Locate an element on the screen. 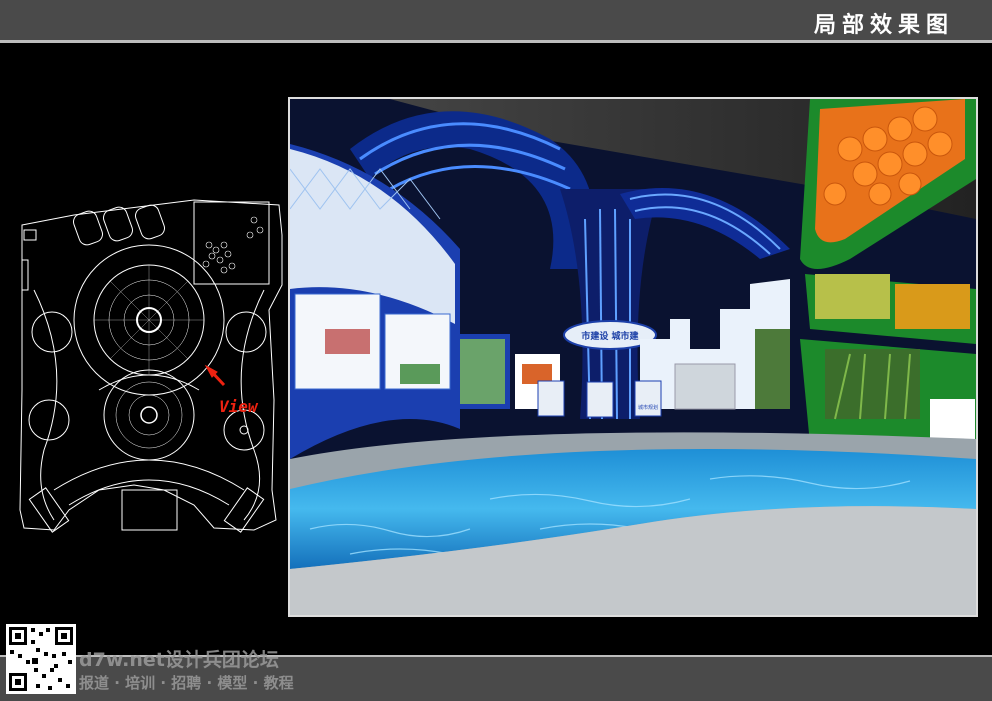 Image resolution: width=992 pixels, height=701 pixels. floor-plan-drawing: View is located at coordinates (149, 365).